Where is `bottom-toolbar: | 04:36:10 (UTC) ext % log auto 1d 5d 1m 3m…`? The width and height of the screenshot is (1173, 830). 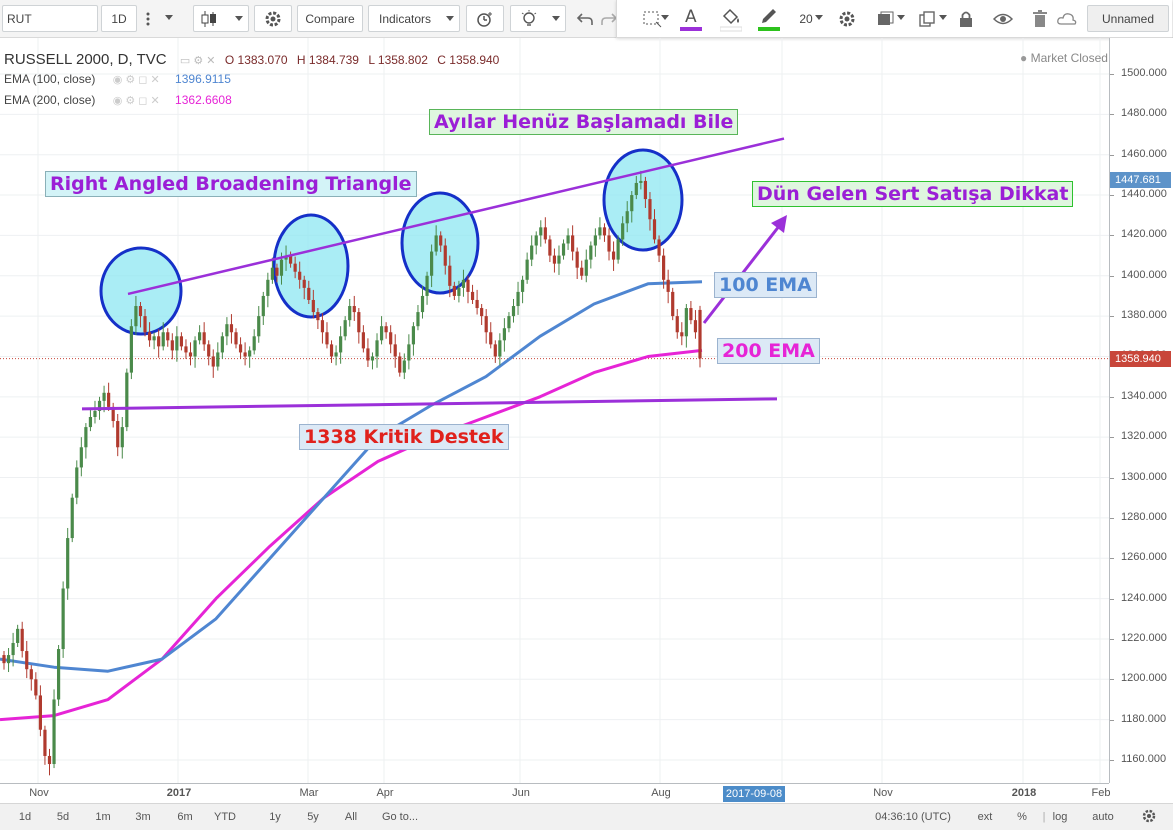
bottom-toolbar: | 04:36:10 (UTC) ext % log auto 1d 5d 1m 3m… is located at coordinates (586, 816).